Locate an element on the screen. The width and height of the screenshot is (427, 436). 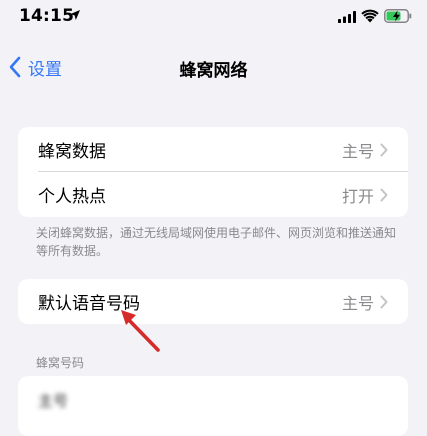
status-bar: 14:15 is located at coordinates (213, 20).